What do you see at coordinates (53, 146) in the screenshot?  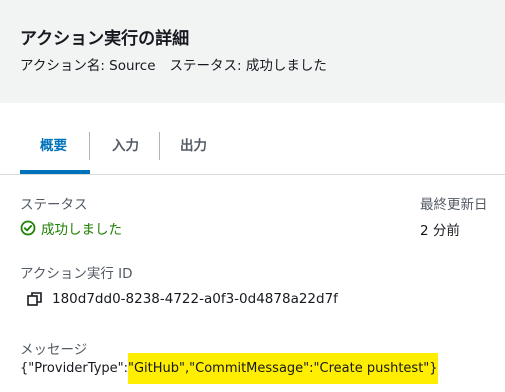 I see `tab-overview: 概要` at bounding box center [53, 146].